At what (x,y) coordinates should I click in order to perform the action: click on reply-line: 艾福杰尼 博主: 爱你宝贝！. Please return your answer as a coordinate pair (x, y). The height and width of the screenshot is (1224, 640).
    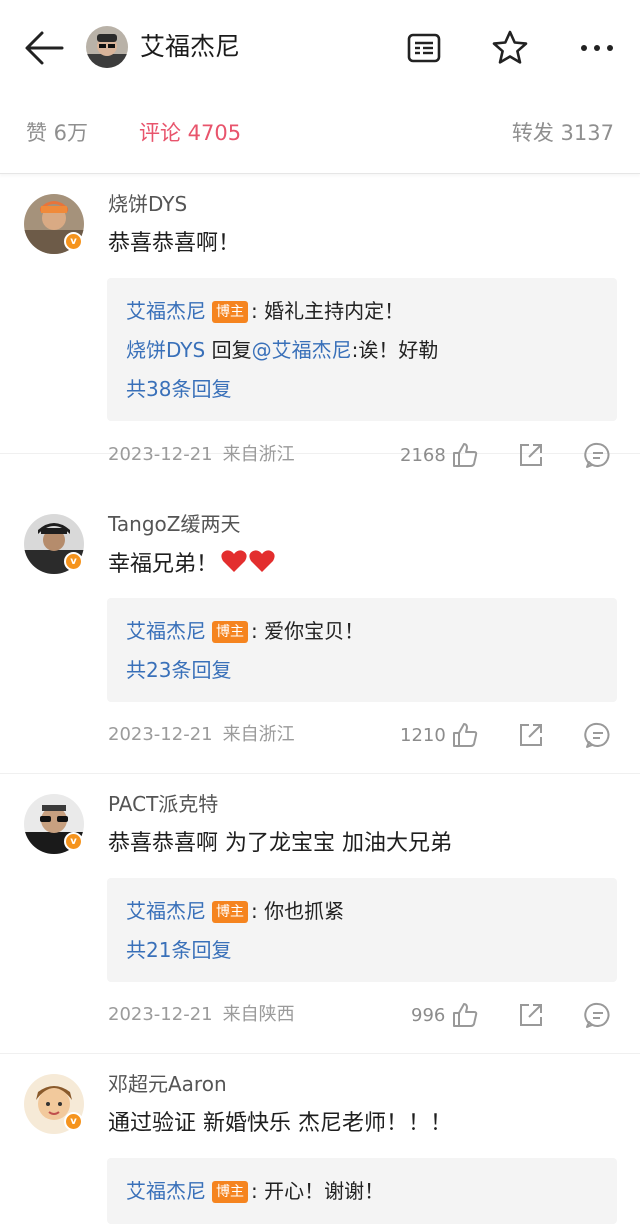
    Looking at the image, I should click on (362, 631).